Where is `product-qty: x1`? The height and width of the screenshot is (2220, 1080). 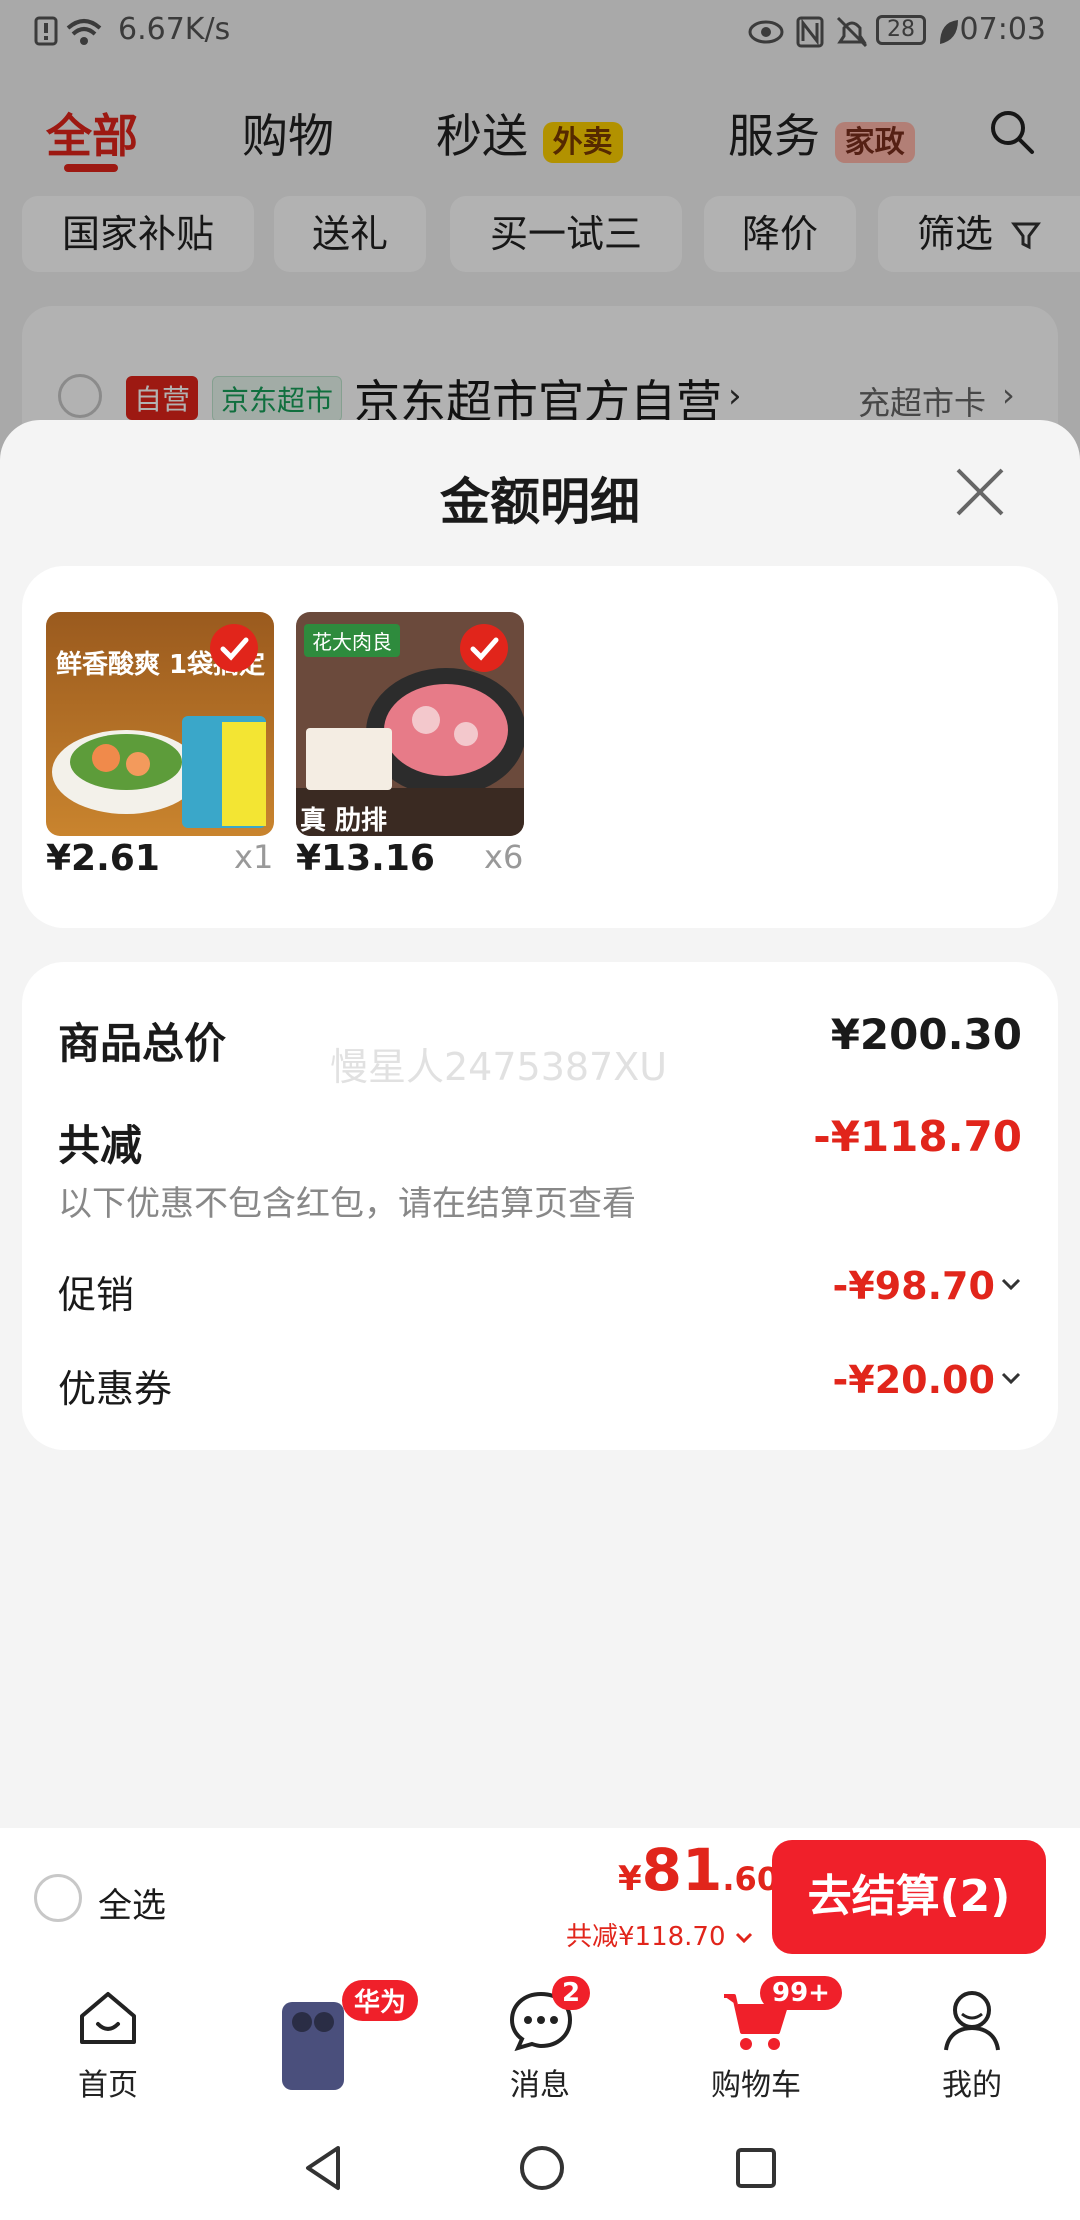 product-qty: x1 is located at coordinates (254, 857).